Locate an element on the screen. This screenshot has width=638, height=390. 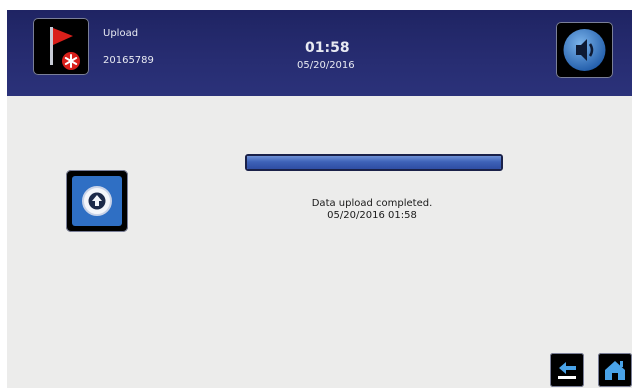
clock-date: 05/20/2016 is located at coordinates (326, 65).